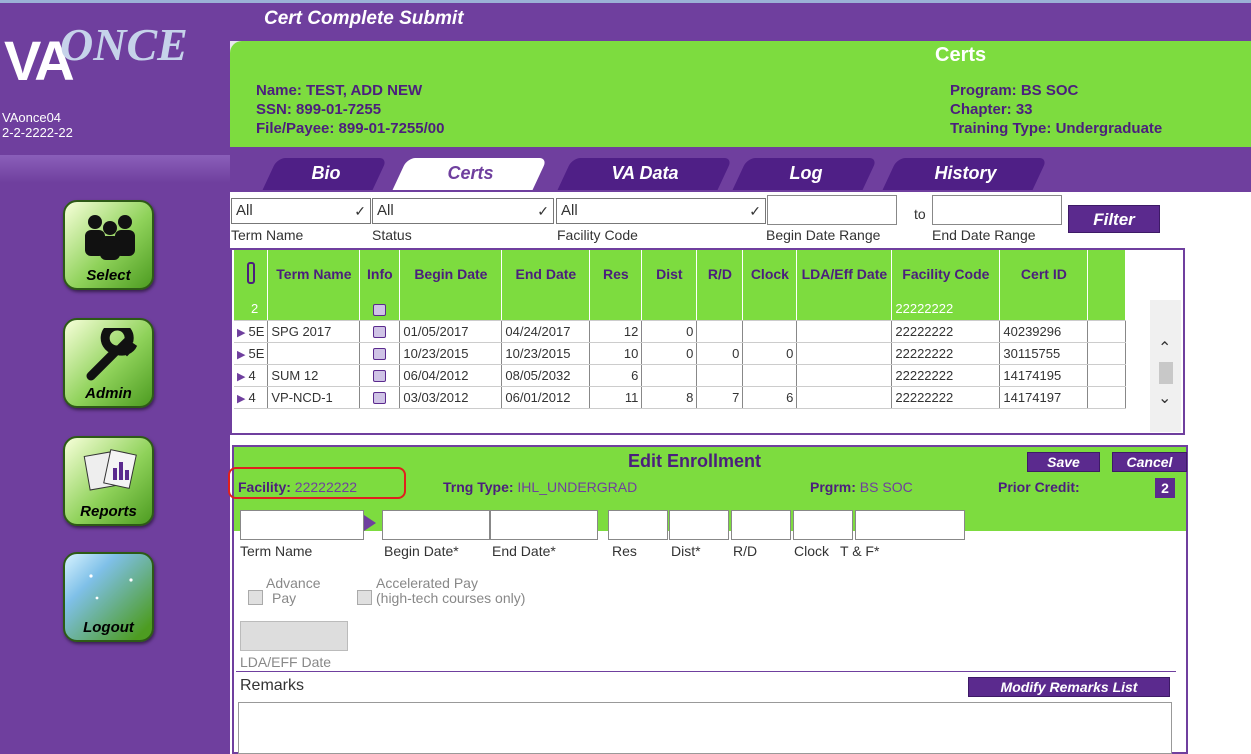  Describe the element at coordinates (699, 525) in the screenshot. I see `dist-input` at that location.